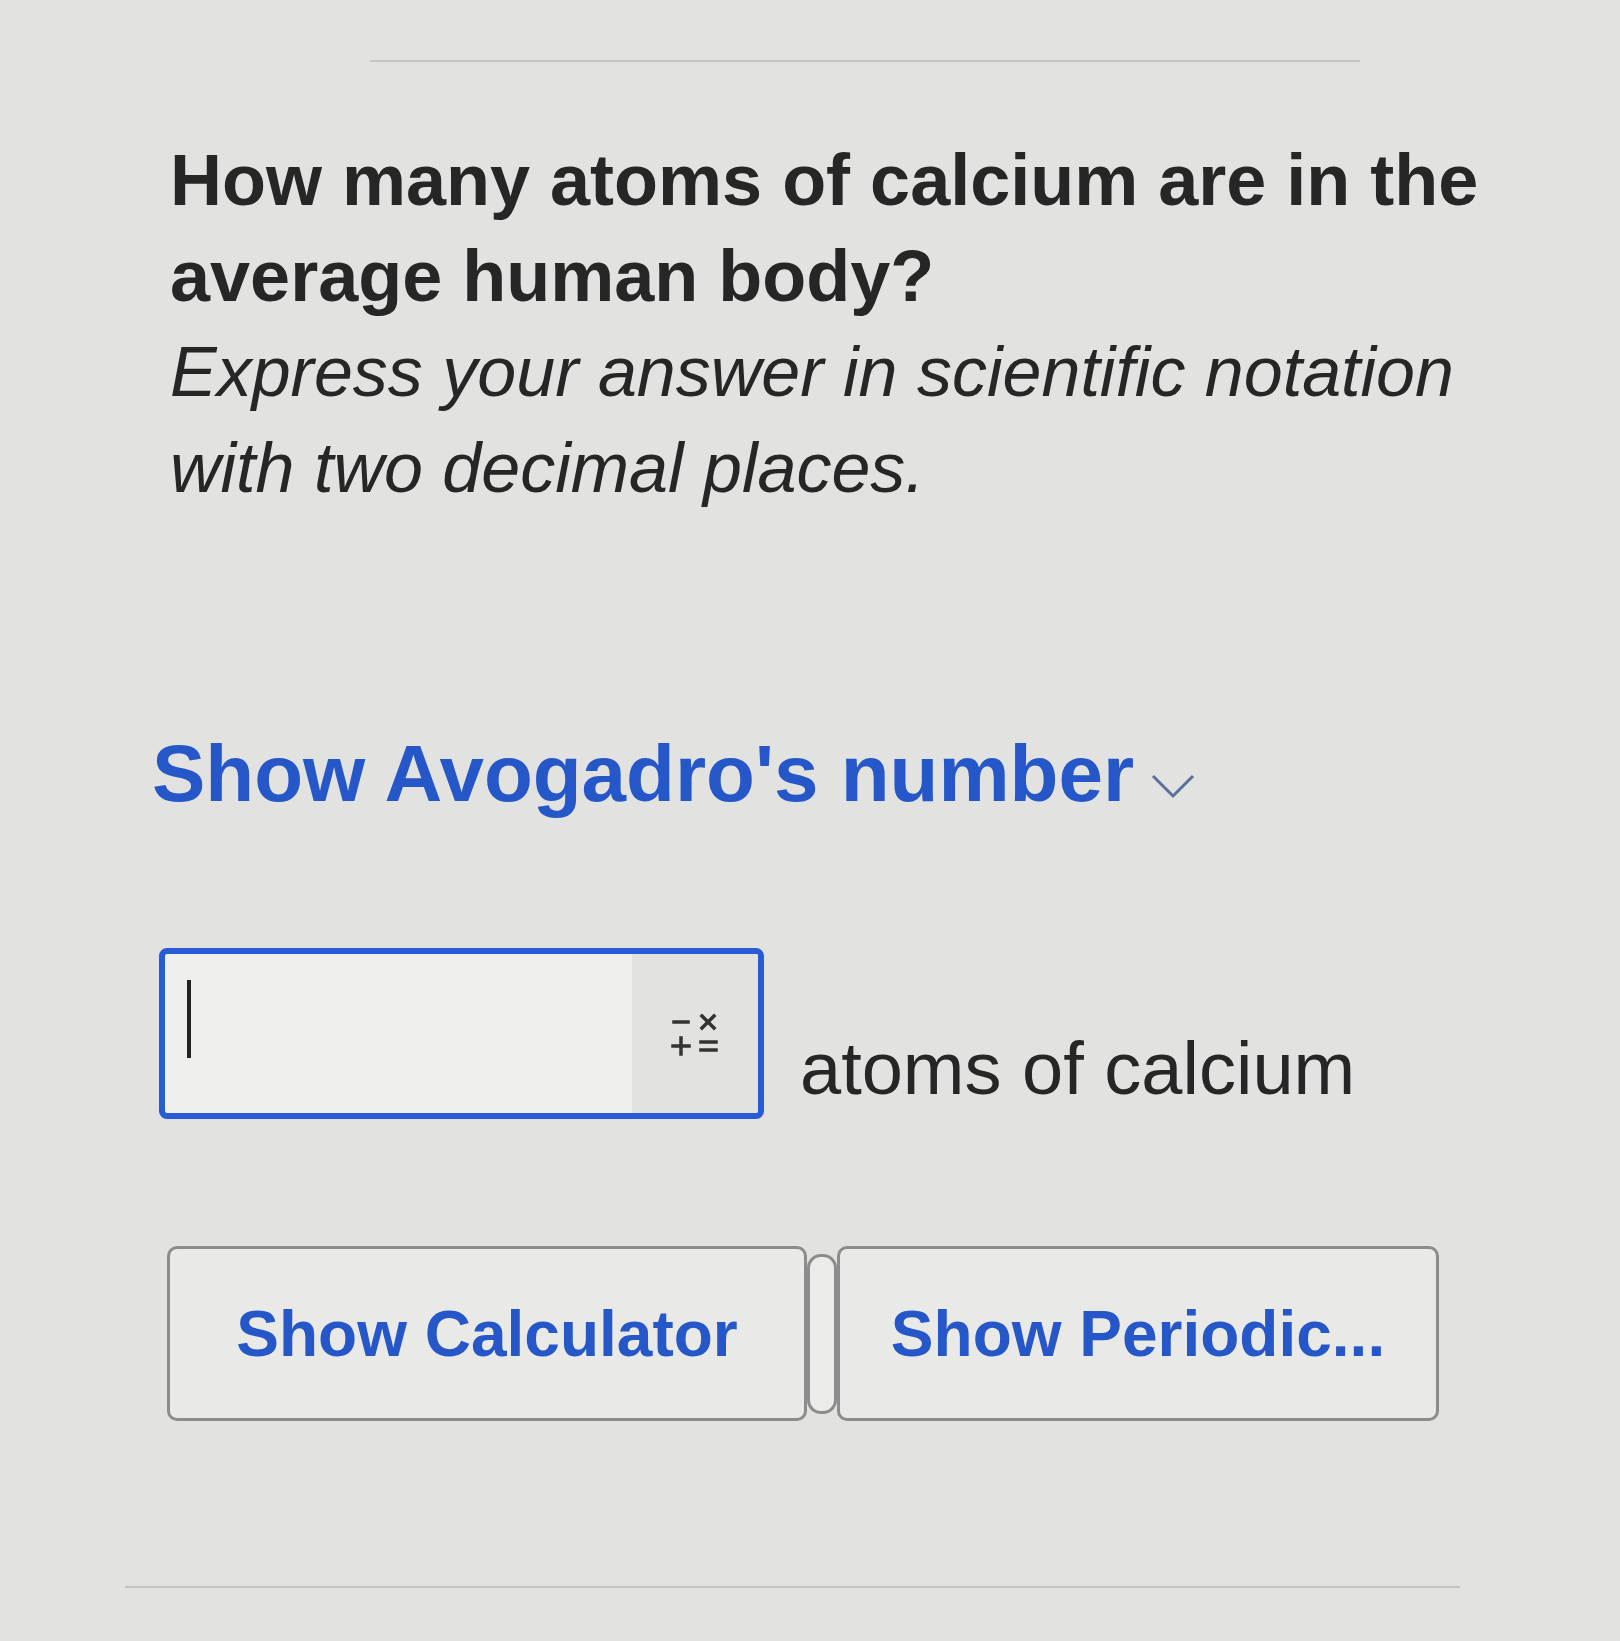 This screenshot has height=1641, width=1620. I want to click on unit-label: atoms of calcium, so click(1078, 1069).